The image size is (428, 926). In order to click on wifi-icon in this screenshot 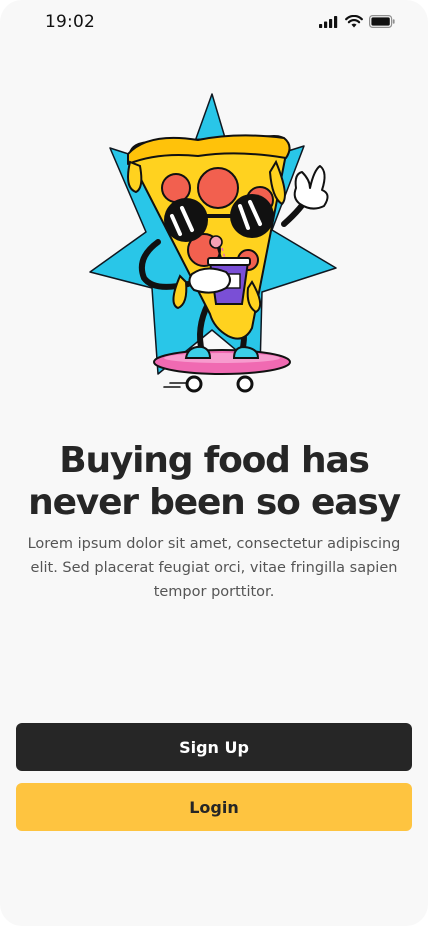, I will do `click(354, 21)`.